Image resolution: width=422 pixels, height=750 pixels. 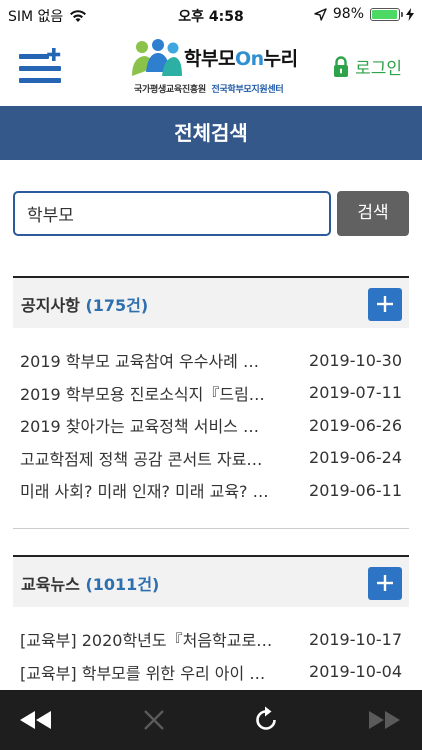 I want to click on page-title-bar: 전체검색, so click(x=211, y=133).